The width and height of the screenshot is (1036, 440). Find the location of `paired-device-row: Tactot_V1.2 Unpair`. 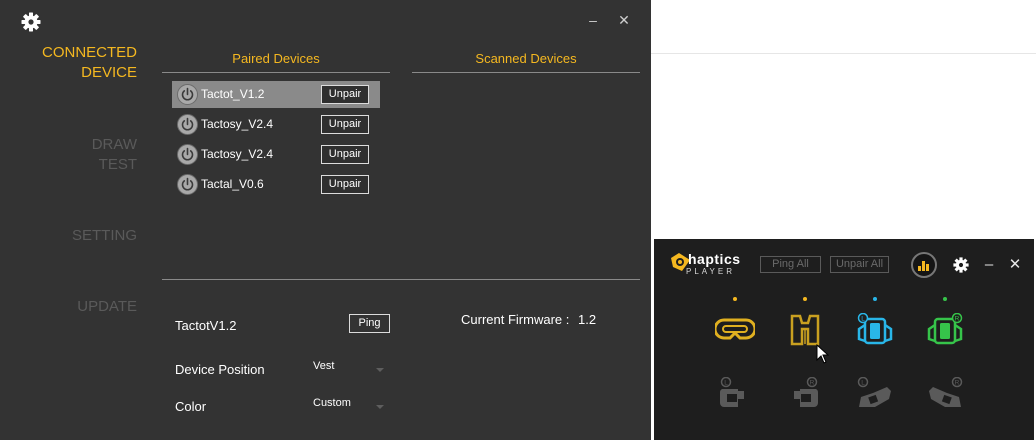

paired-device-row: Tactot_V1.2 Unpair is located at coordinates (276, 94).